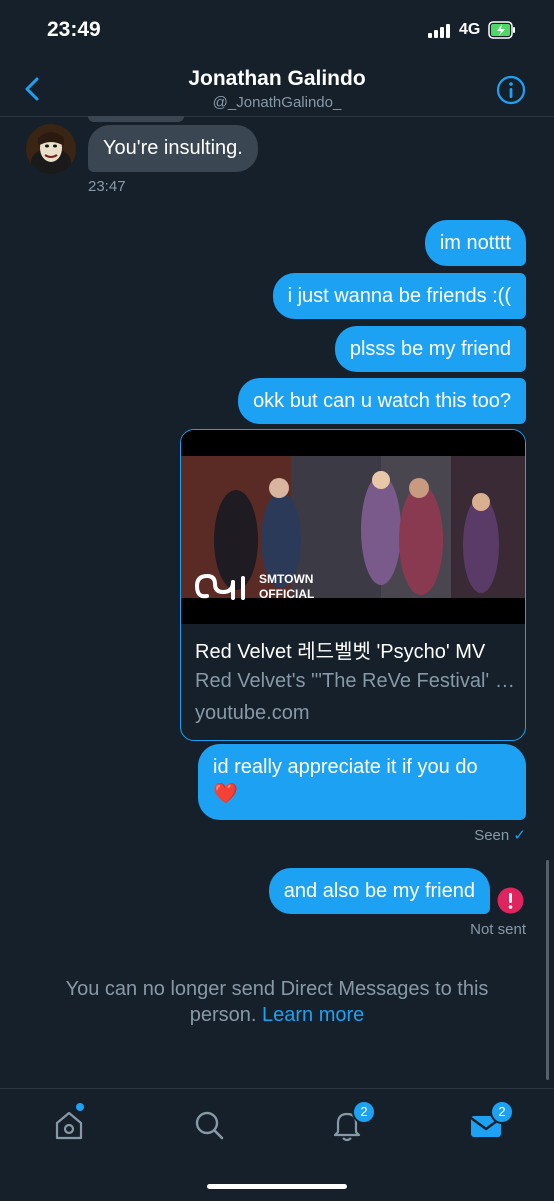  What do you see at coordinates (399, 296) in the screenshot?
I see `sent-message: i just wanna be friends :((` at bounding box center [399, 296].